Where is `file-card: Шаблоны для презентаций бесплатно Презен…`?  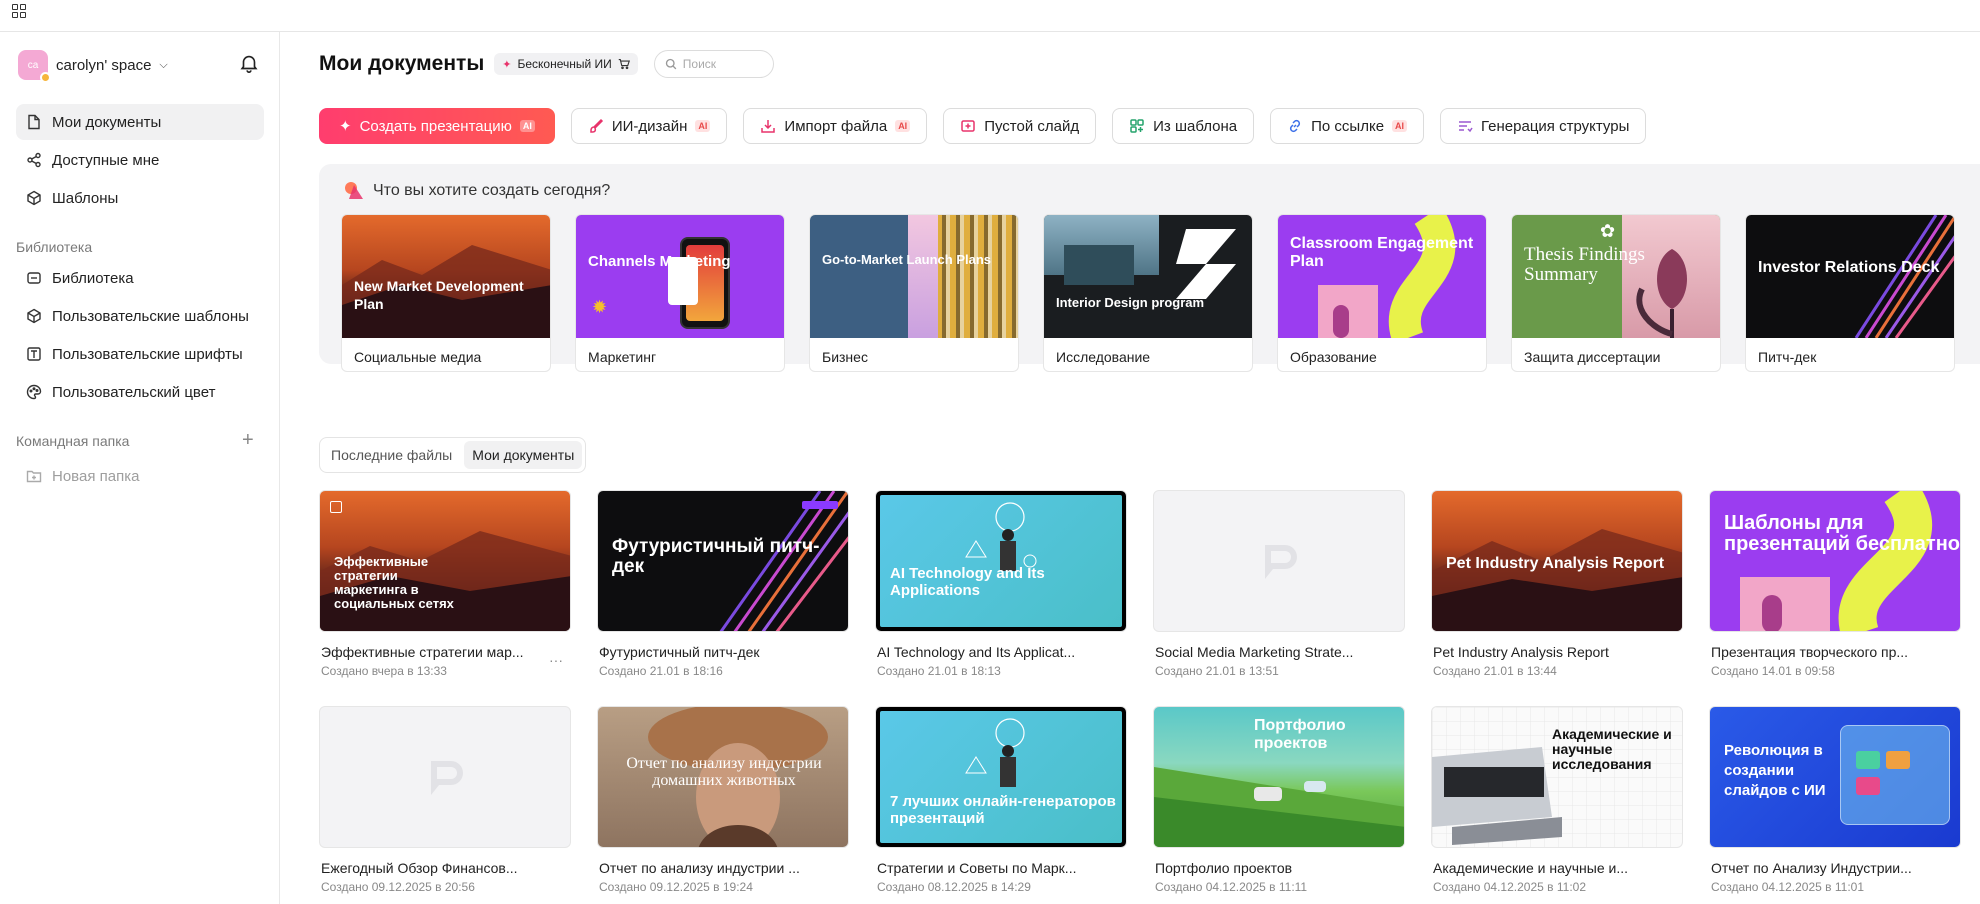 file-card: Шаблоны для презентаций бесплатно Презен… is located at coordinates (1835, 584).